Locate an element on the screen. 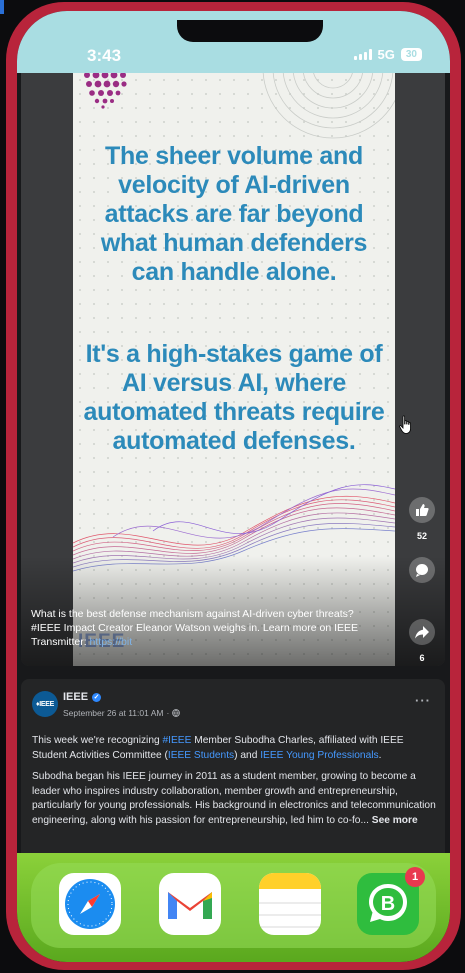 This screenshot has height=973, width=465. thumbs-up-icon is located at coordinates (422, 510).